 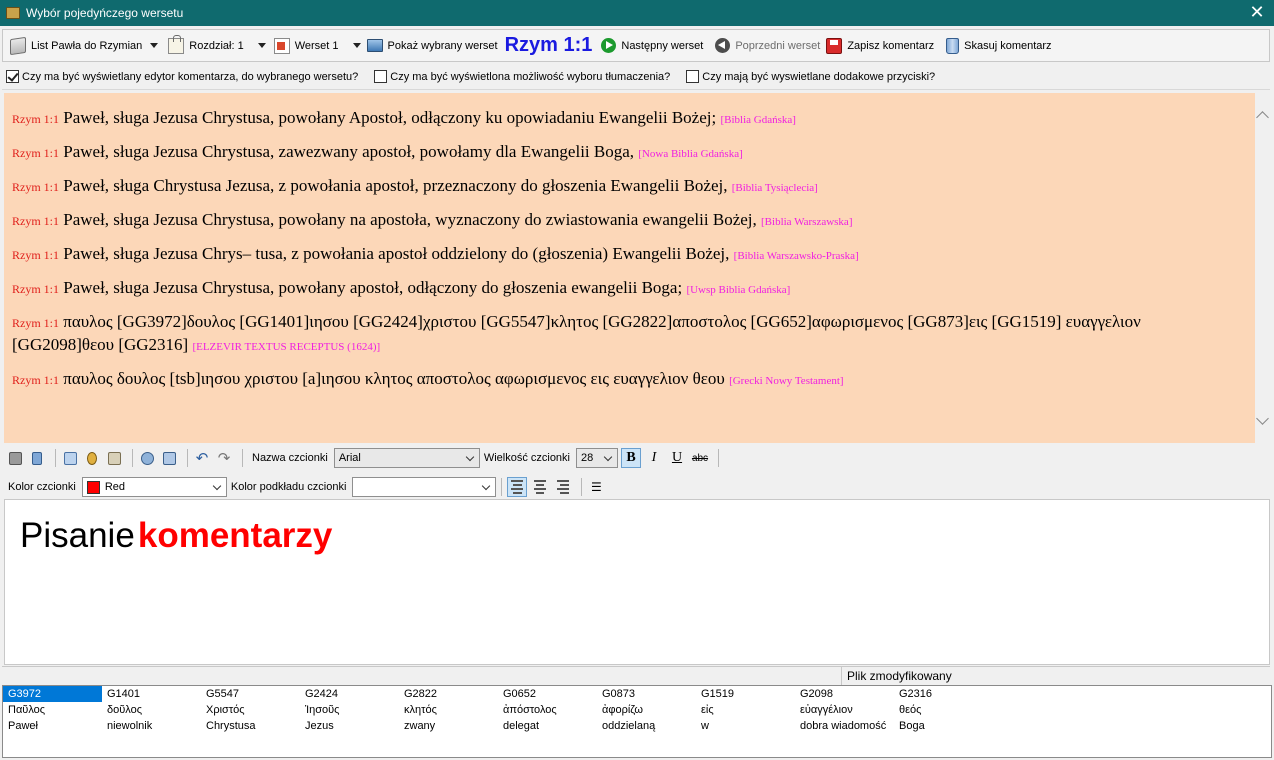 I want to click on document-icon, so click(x=281, y=45).